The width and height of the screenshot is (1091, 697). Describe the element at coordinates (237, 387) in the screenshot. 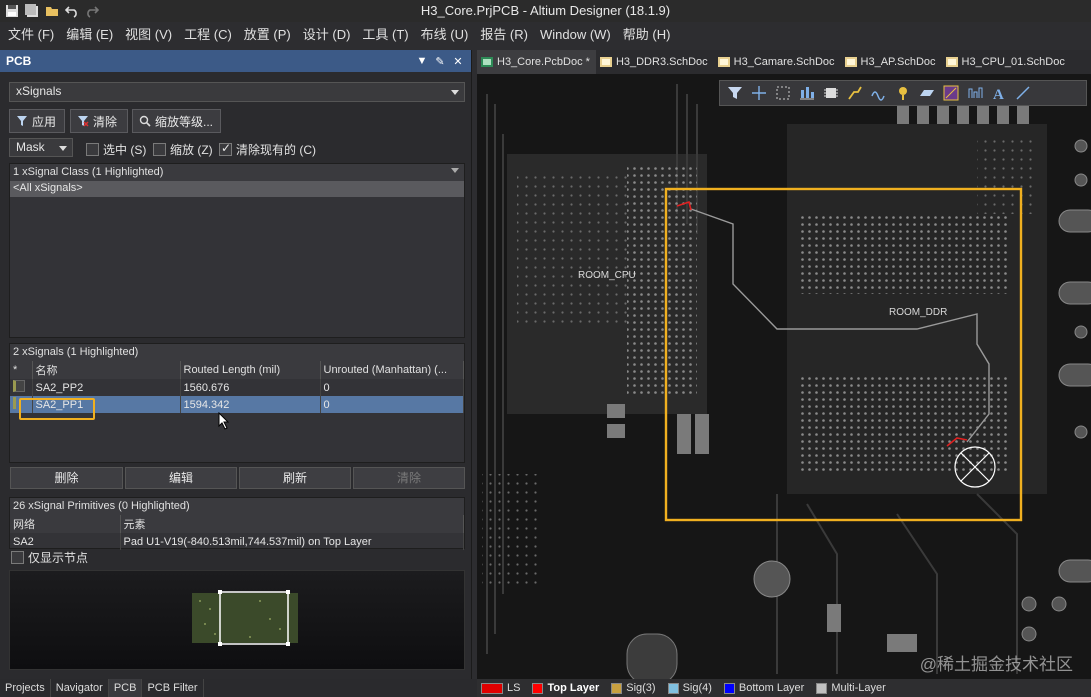

I see `table-row: SA2_PP2 1560.676 0` at that location.